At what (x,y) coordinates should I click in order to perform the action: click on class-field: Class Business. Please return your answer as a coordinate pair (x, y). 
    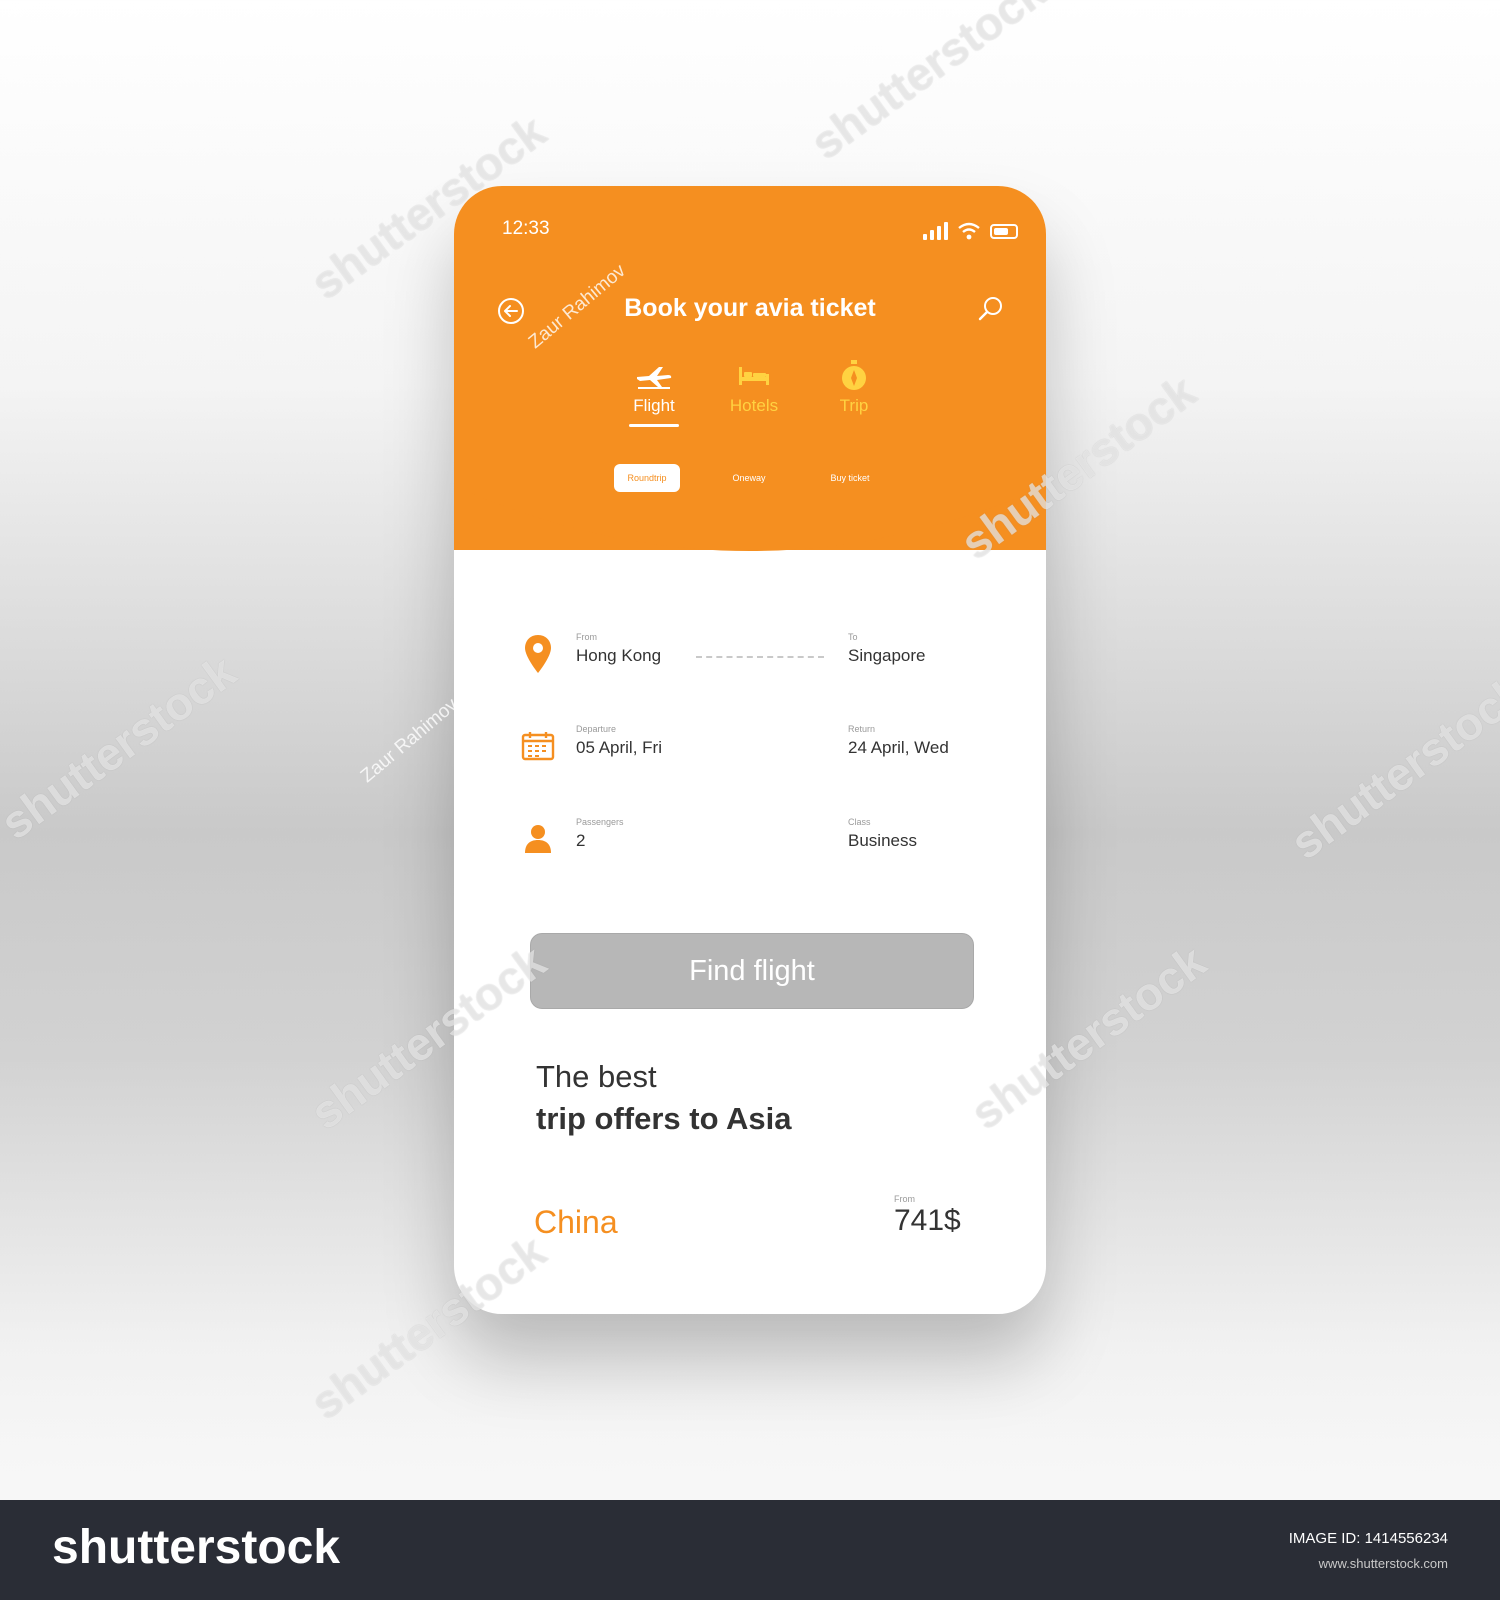
    Looking at the image, I should click on (882, 834).